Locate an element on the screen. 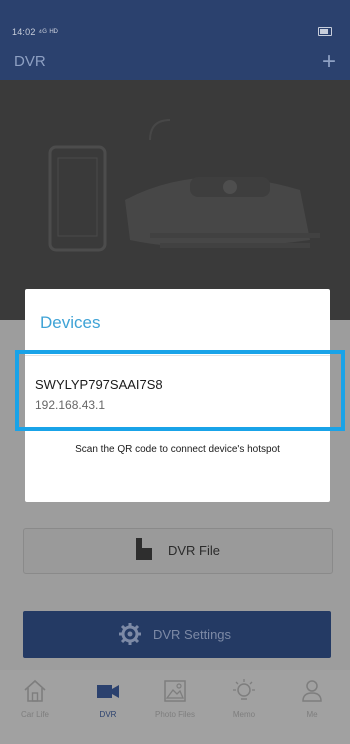 The height and width of the screenshot is (744, 350). nav-item-photo-files: Photo Files is located at coordinates (175, 708).